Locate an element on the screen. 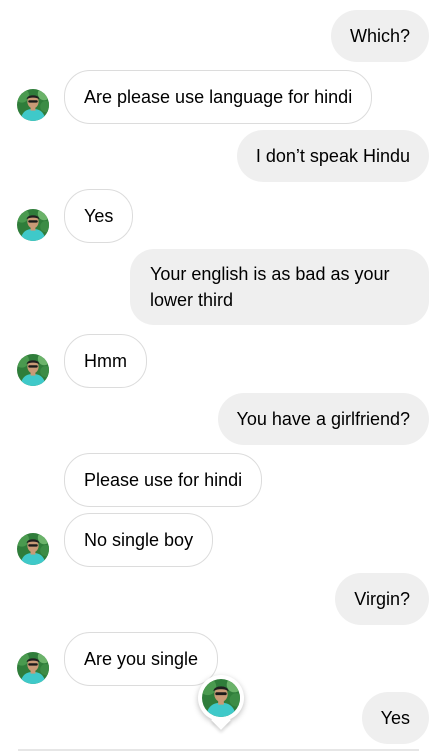  incoming-message: Hmm is located at coordinates (105, 361).